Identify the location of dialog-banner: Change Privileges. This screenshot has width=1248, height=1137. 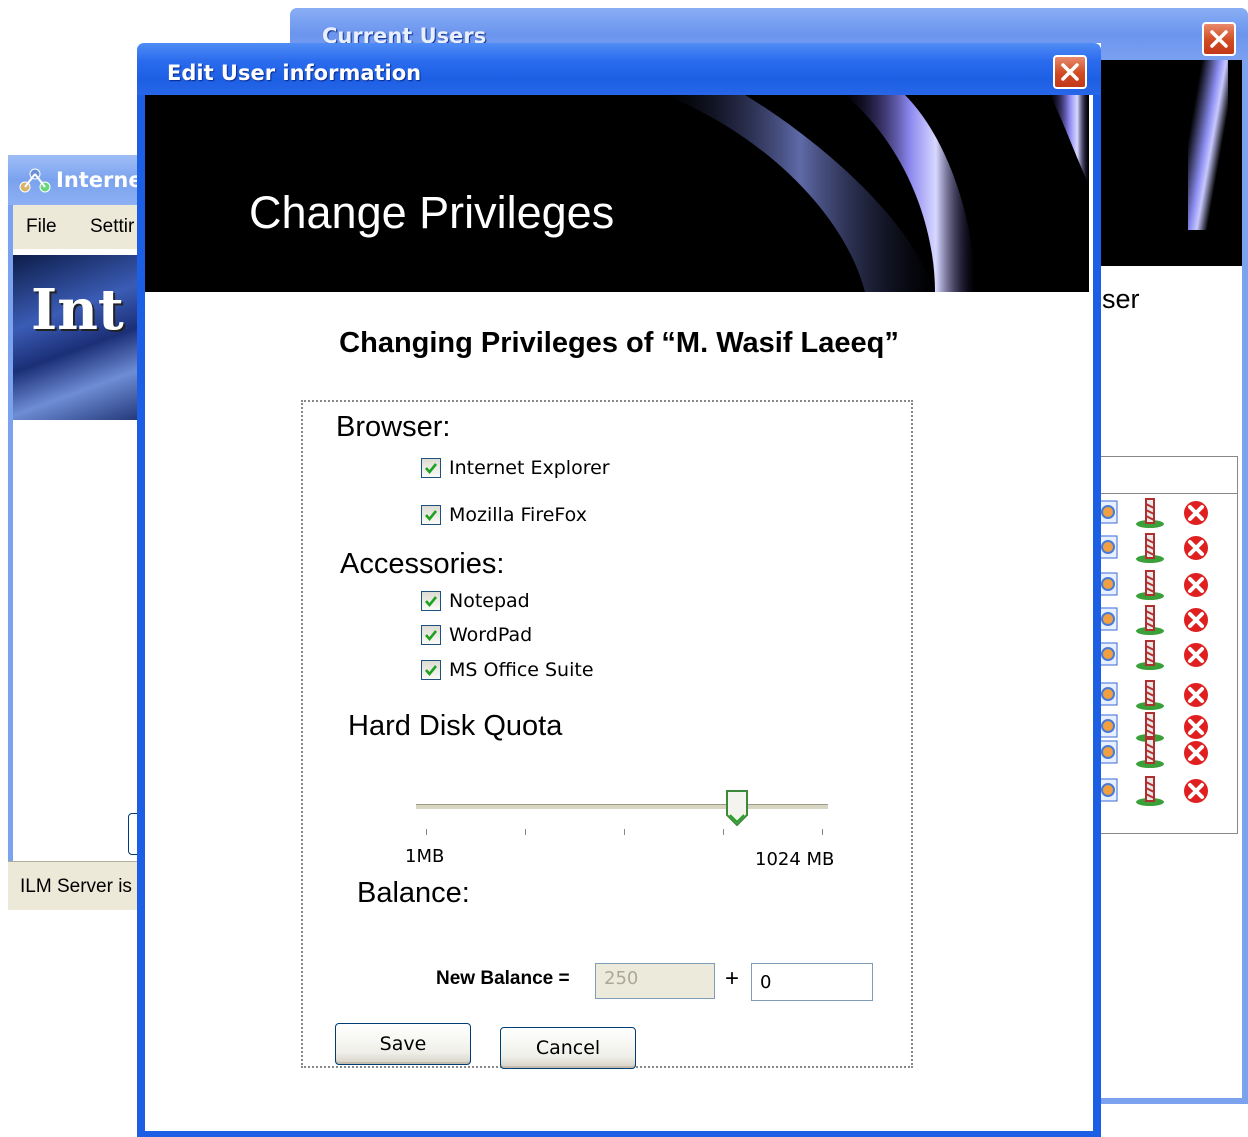
(617, 193).